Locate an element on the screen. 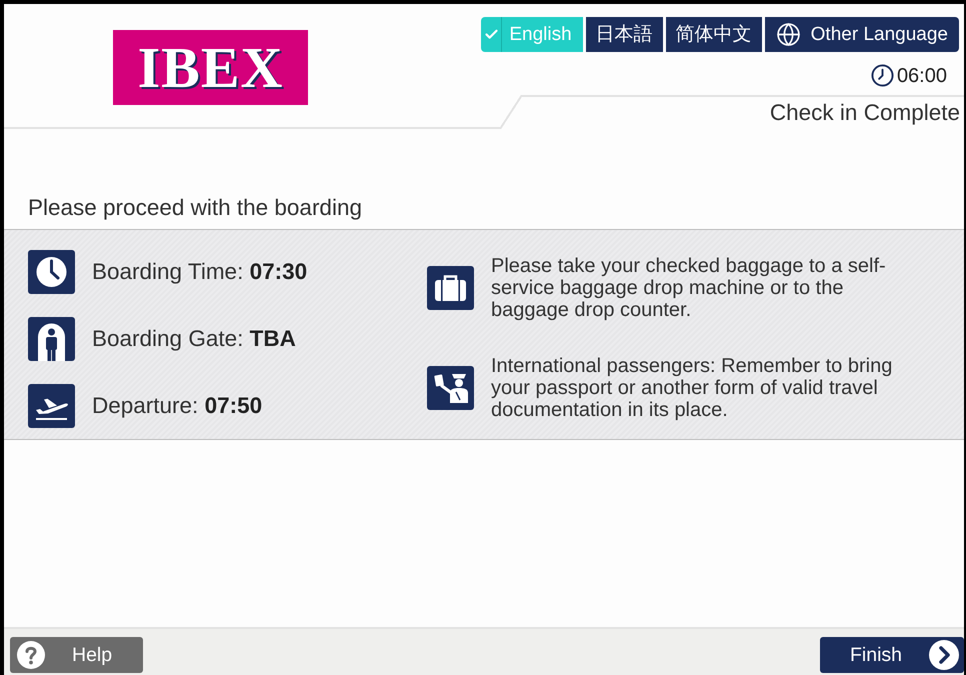 This screenshot has height=675, width=966. flight-info-text: Departure: 07:50 is located at coordinates (177, 406).